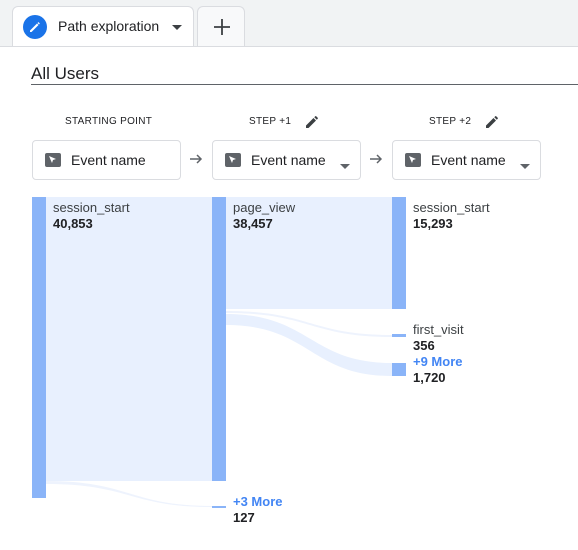 The width and height of the screenshot is (578, 550). Describe the element at coordinates (129, 339) in the screenshot. I see `flow-session-start-to-page-view` at that location.